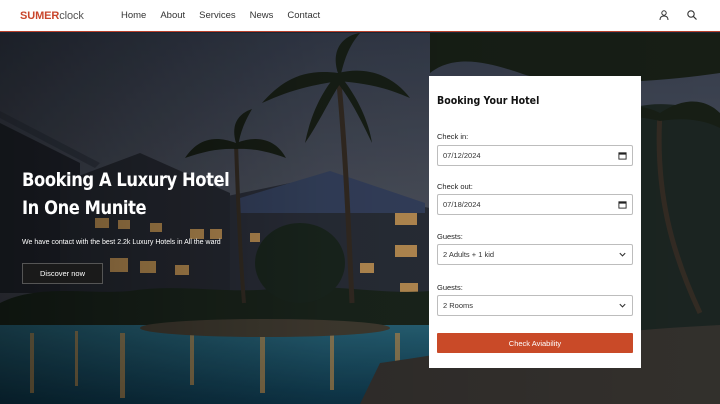  I want to click on nav-link-services: Services, so click(217, 15).